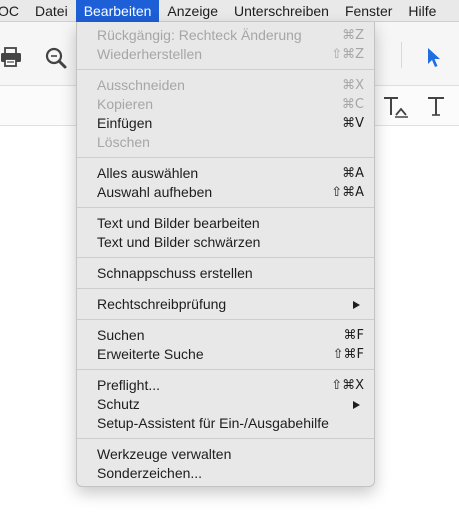 Image resolution: width=459 pixels, height=530 pixels. I want to click on menu-item-shortcut: ⌘A, so click(353, 173).